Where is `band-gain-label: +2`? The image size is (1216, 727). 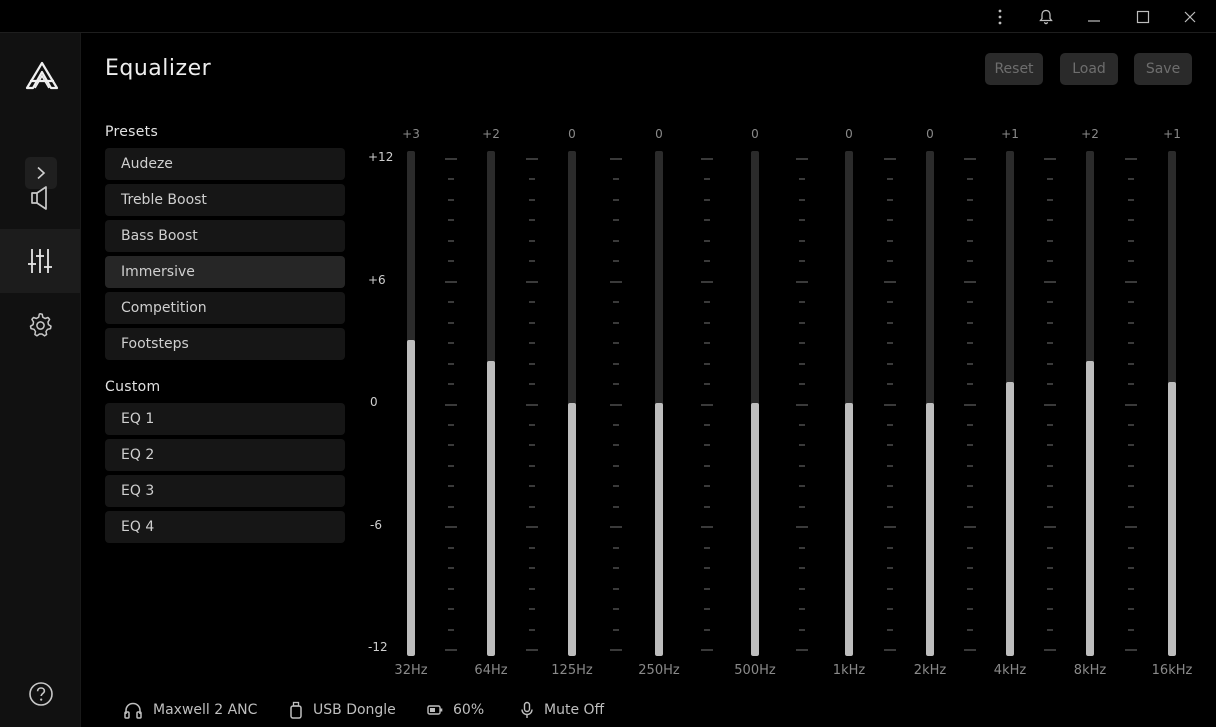 band-gain-label: +2 is located at coordinates (491, 134).